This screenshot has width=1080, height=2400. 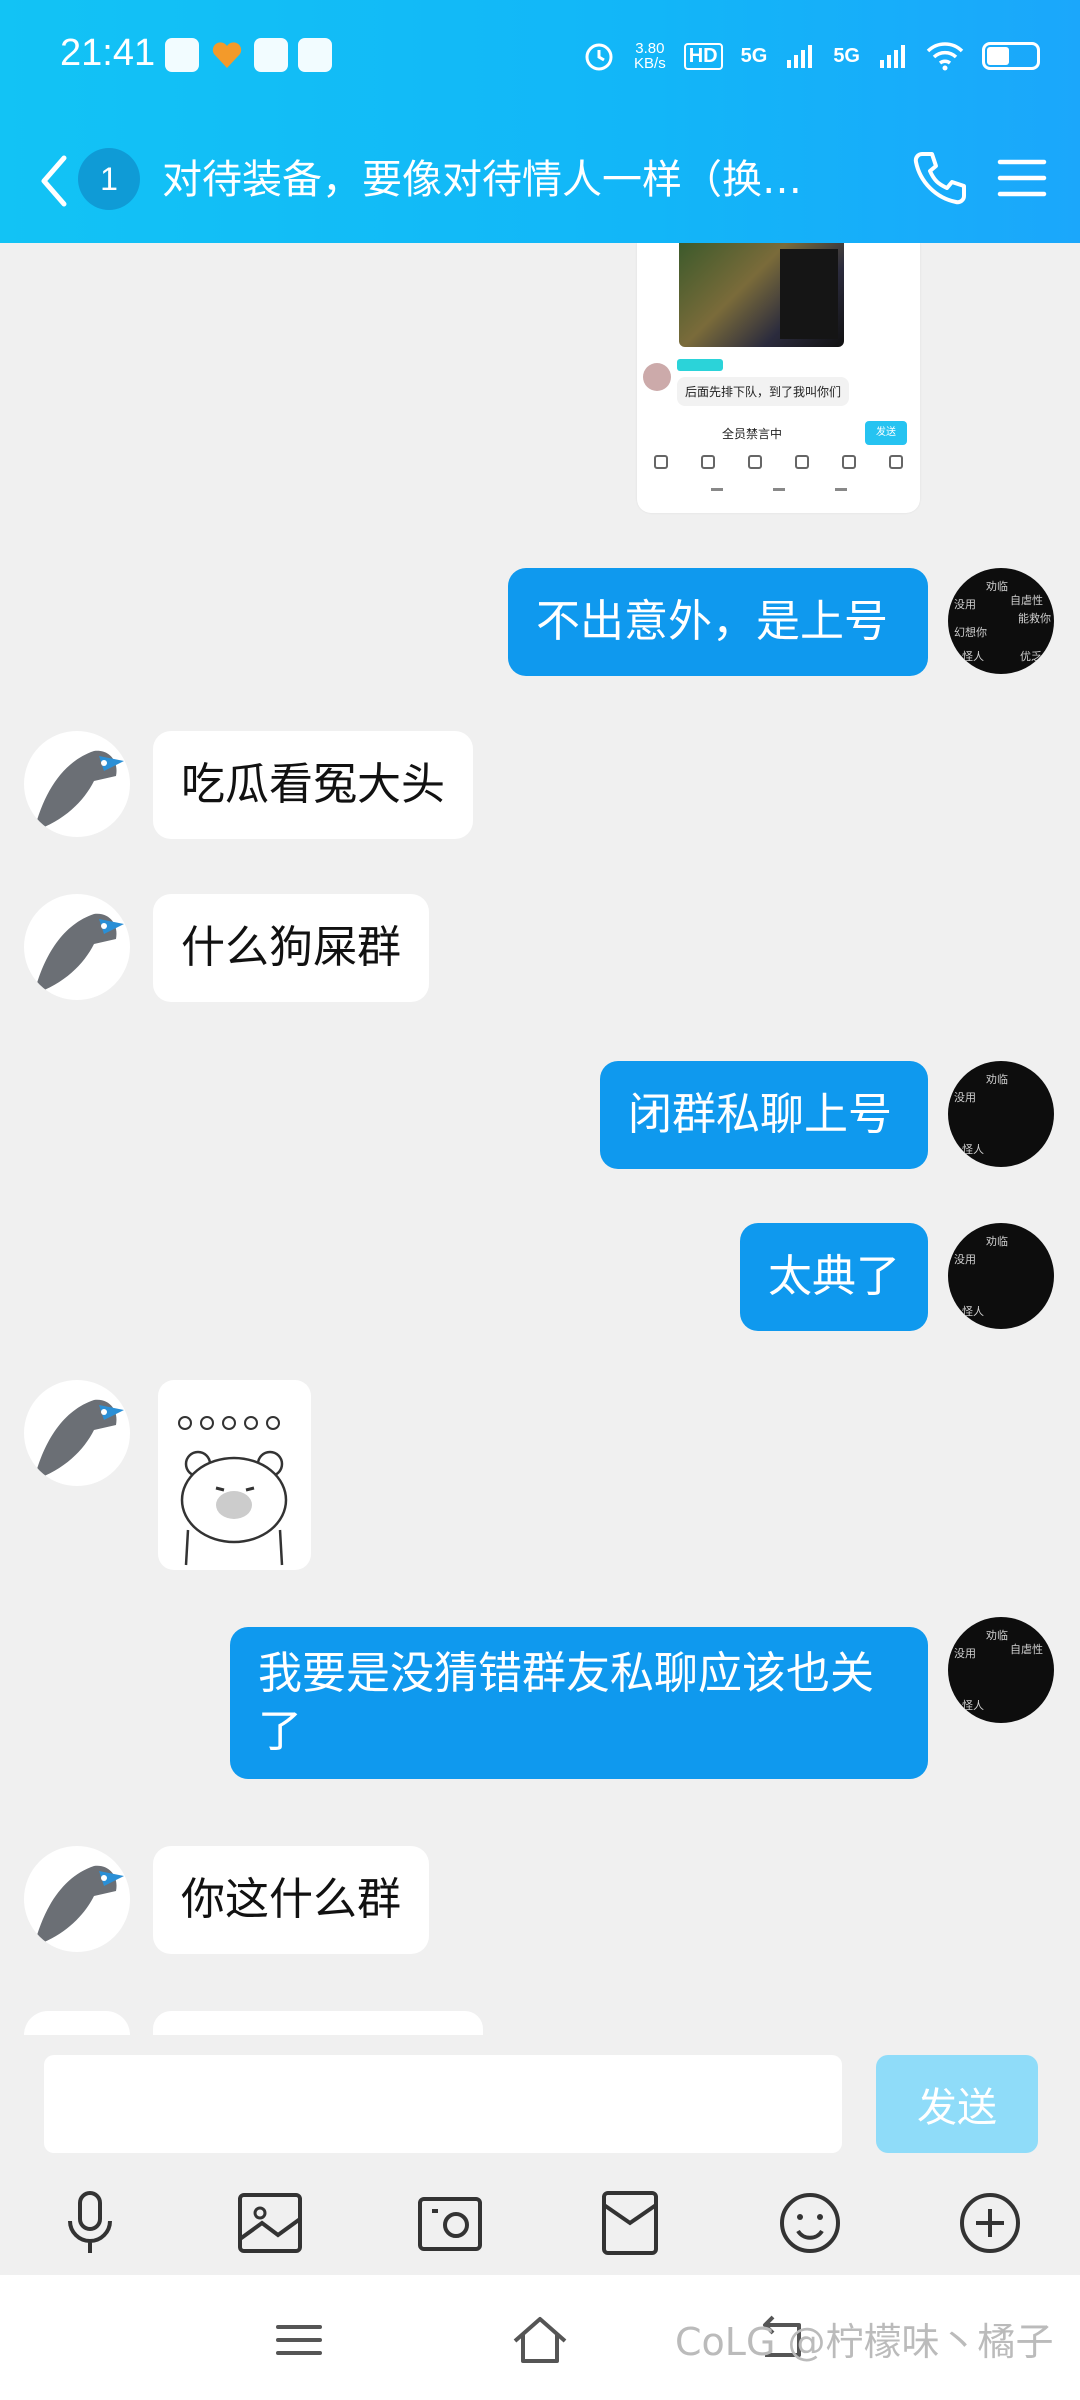 I want to click on ban-banner-text: 全员禁言中, so click(x=752, y=434).